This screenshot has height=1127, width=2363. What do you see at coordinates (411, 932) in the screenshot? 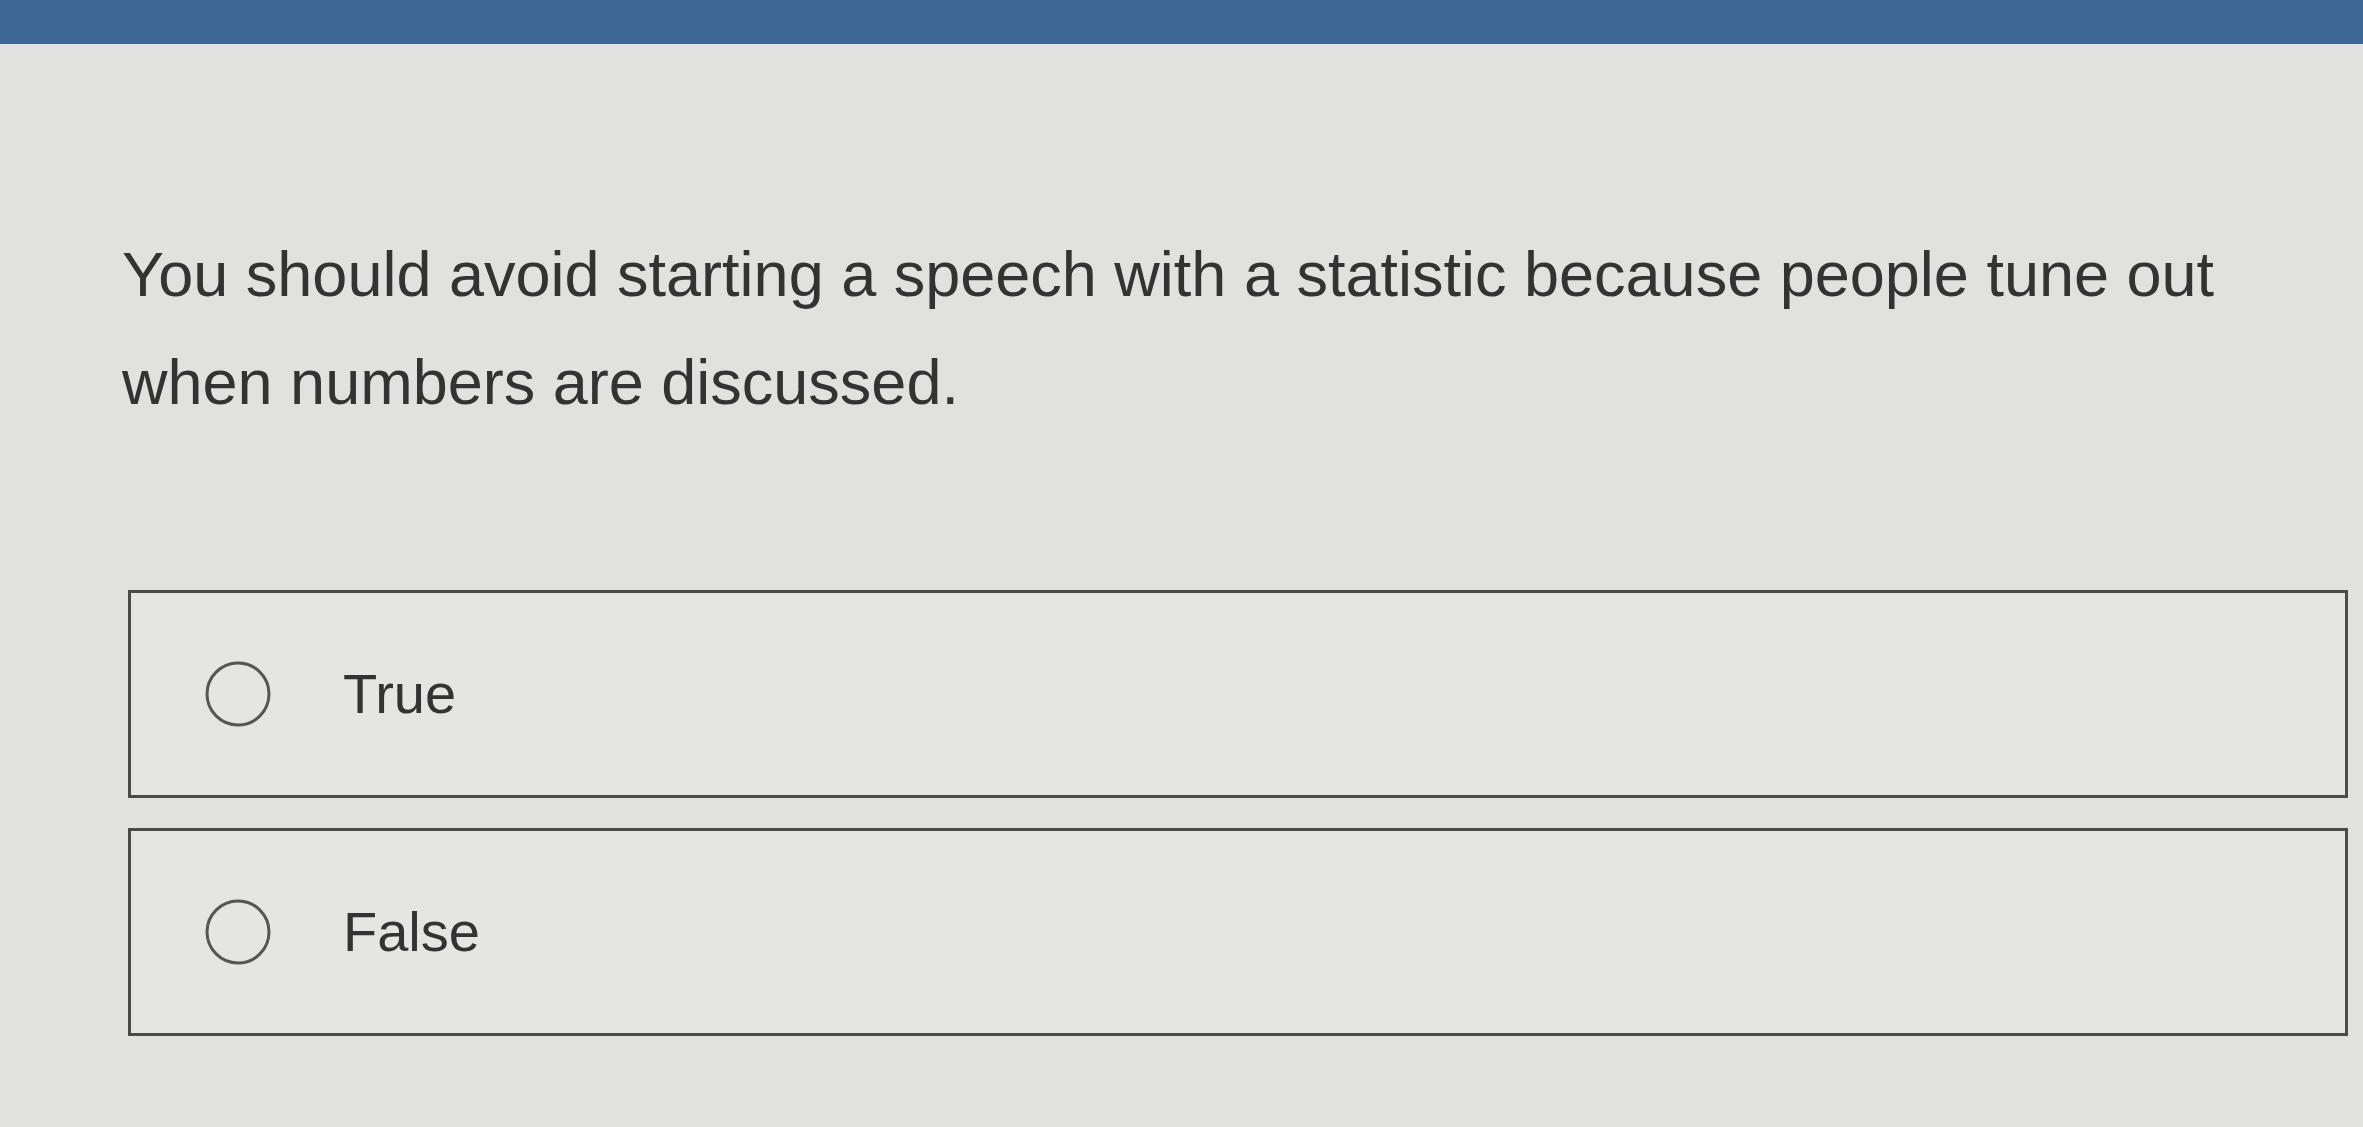
I see `option-label: False` at bounding box center [411, 932].